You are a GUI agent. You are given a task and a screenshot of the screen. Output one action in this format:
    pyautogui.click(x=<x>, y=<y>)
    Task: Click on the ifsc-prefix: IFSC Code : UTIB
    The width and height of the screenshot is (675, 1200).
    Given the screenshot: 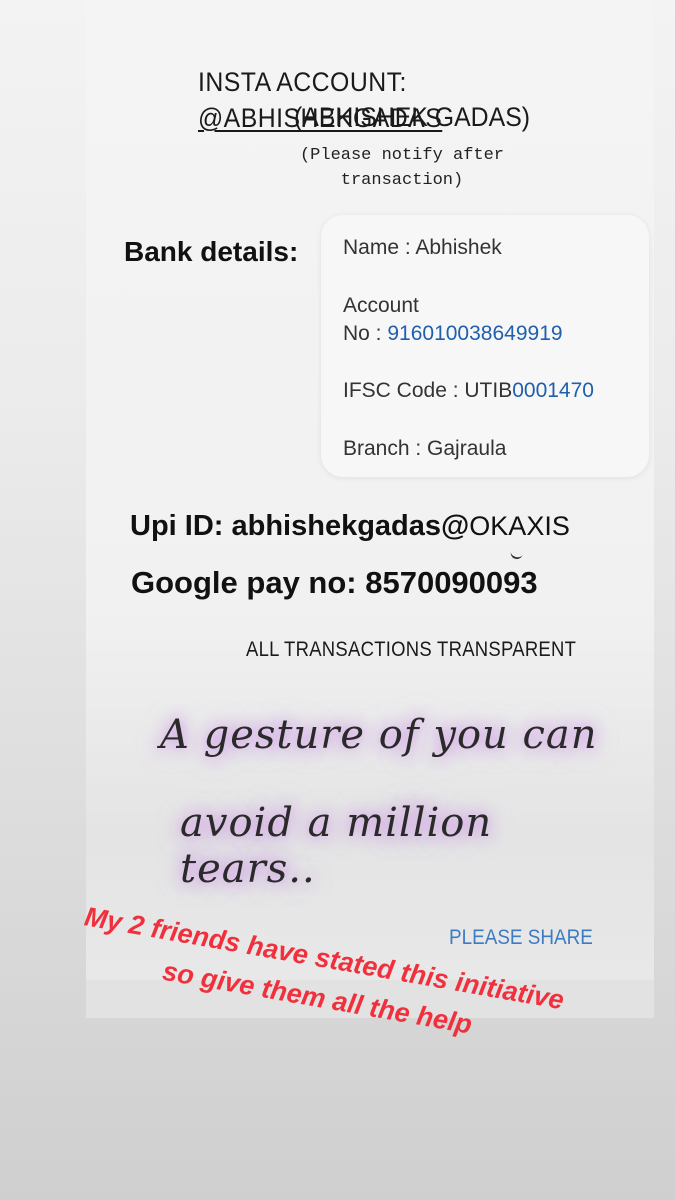 What is the action you would take?
    pyautogui.click(x=428, y=390)
    